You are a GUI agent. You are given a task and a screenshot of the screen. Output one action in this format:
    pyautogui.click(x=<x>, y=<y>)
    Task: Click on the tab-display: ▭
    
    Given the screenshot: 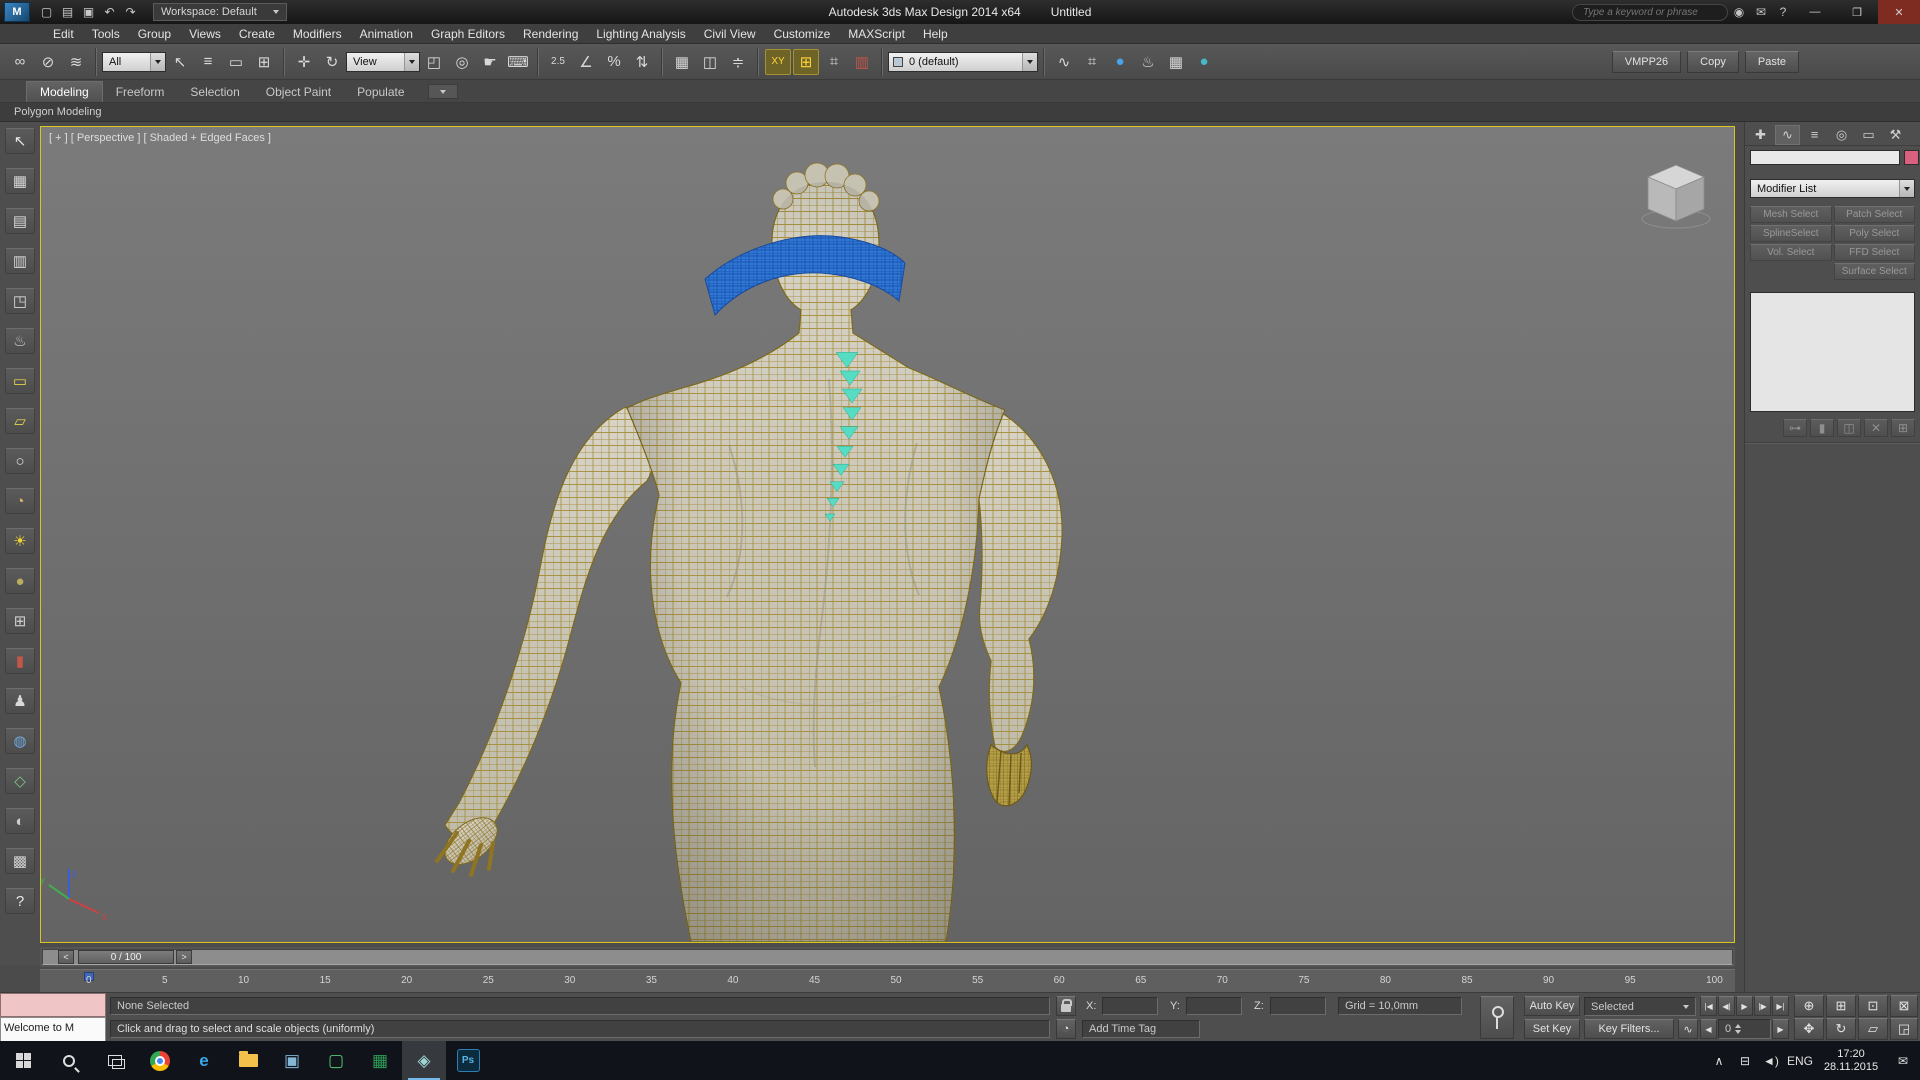 What is the action you would take?
    pyautogui.click(x=1868, y=135)
    